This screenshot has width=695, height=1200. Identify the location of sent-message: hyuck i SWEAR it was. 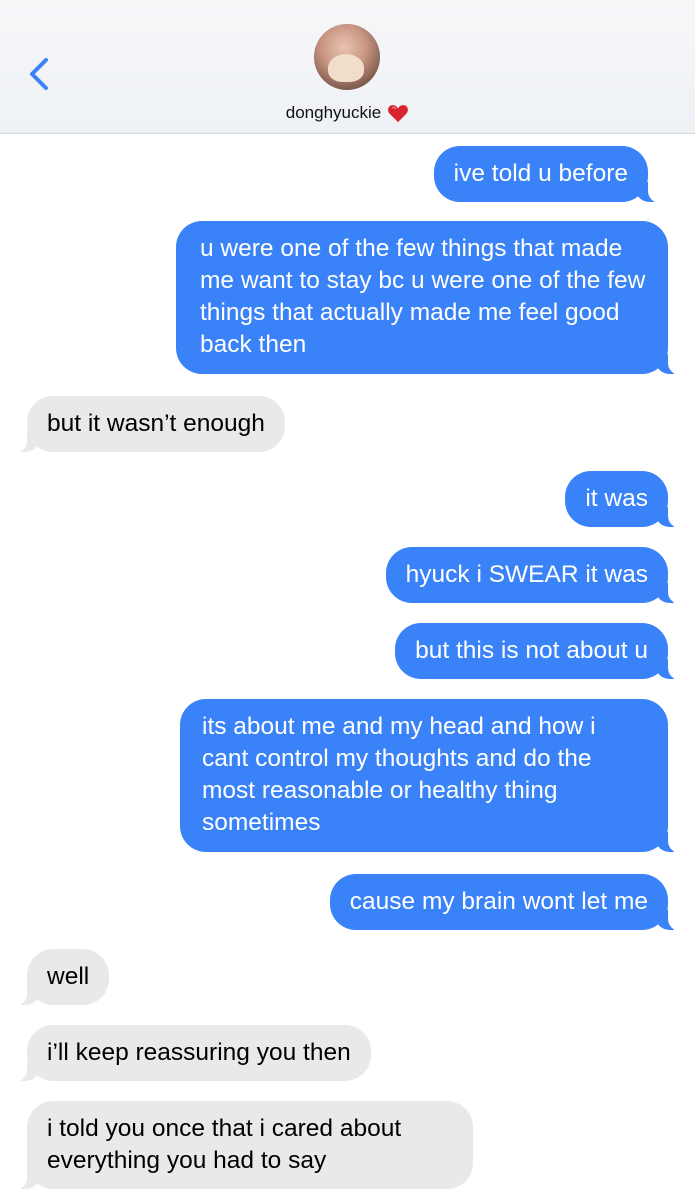
(534, 575).